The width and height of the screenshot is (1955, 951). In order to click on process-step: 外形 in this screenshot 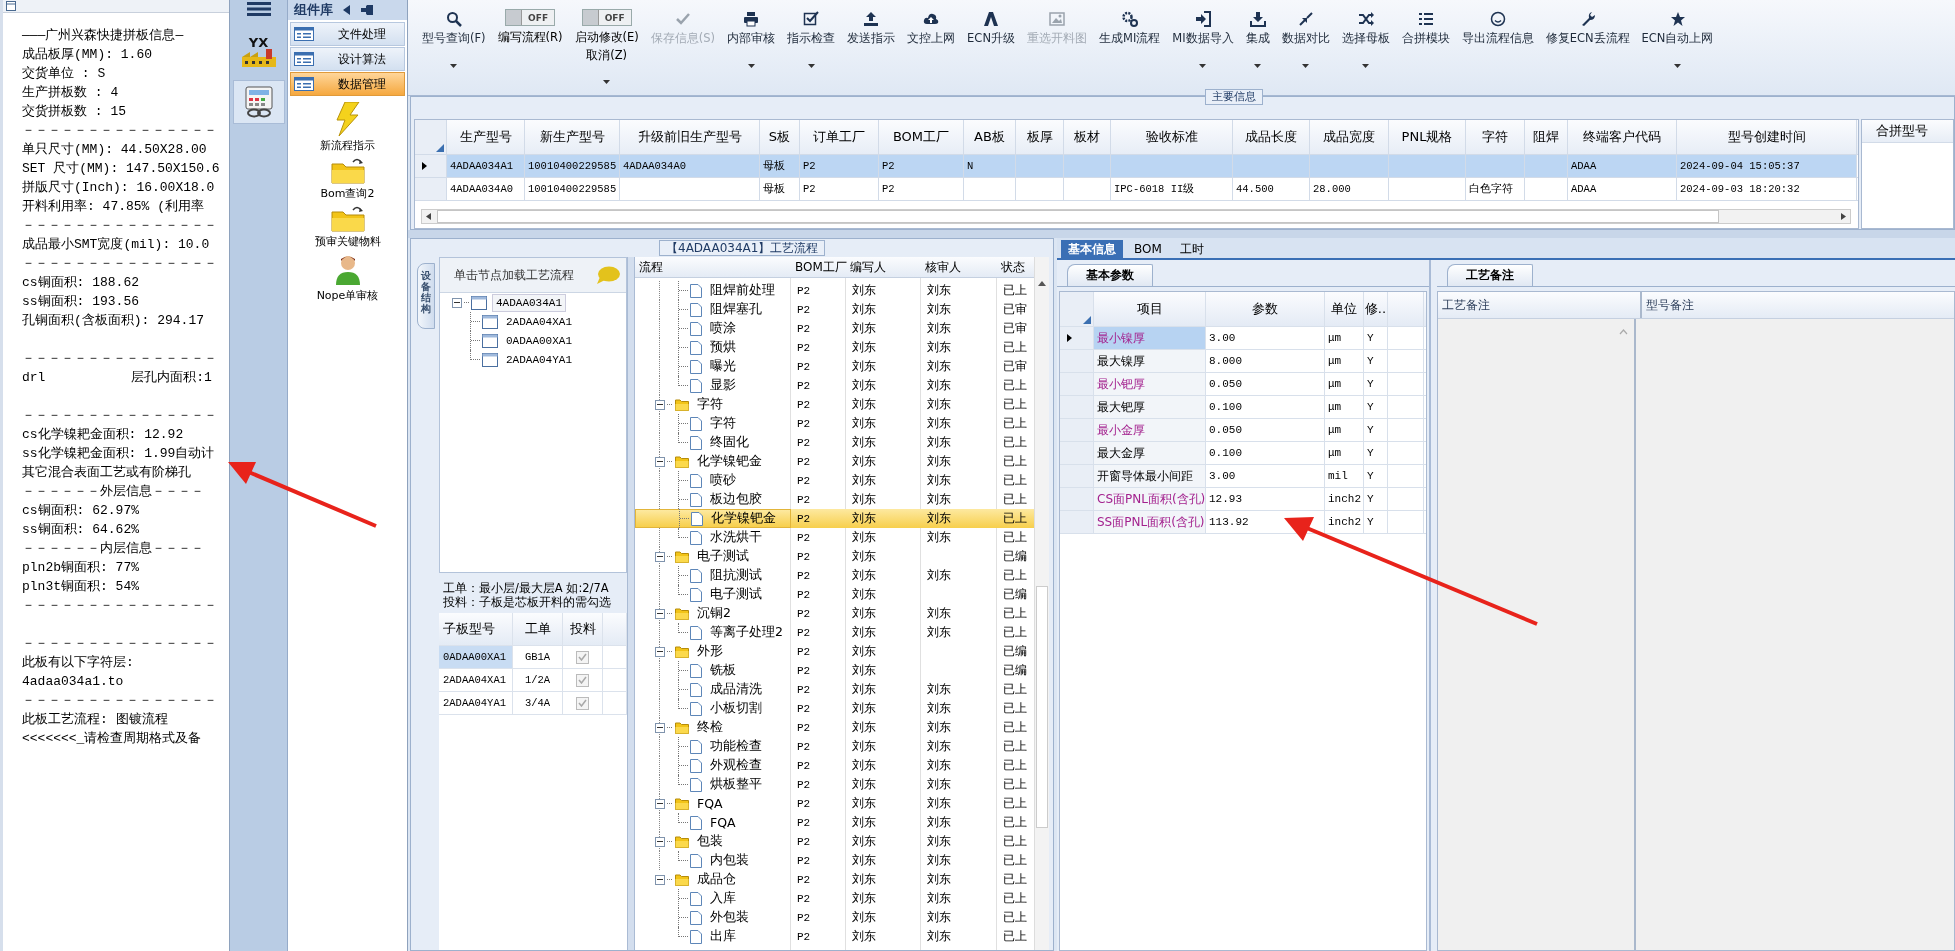, I will do `click(710, 651)`.